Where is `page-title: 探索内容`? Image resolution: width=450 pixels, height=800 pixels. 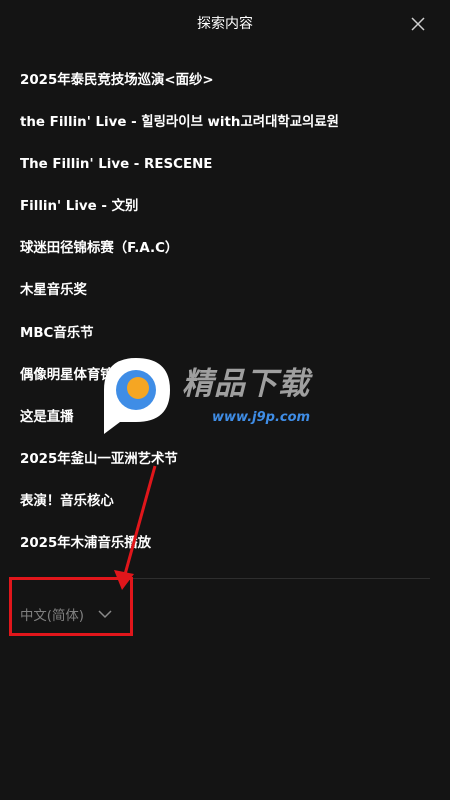 page-title: 探索内容 is located at coordinates (225, 24).